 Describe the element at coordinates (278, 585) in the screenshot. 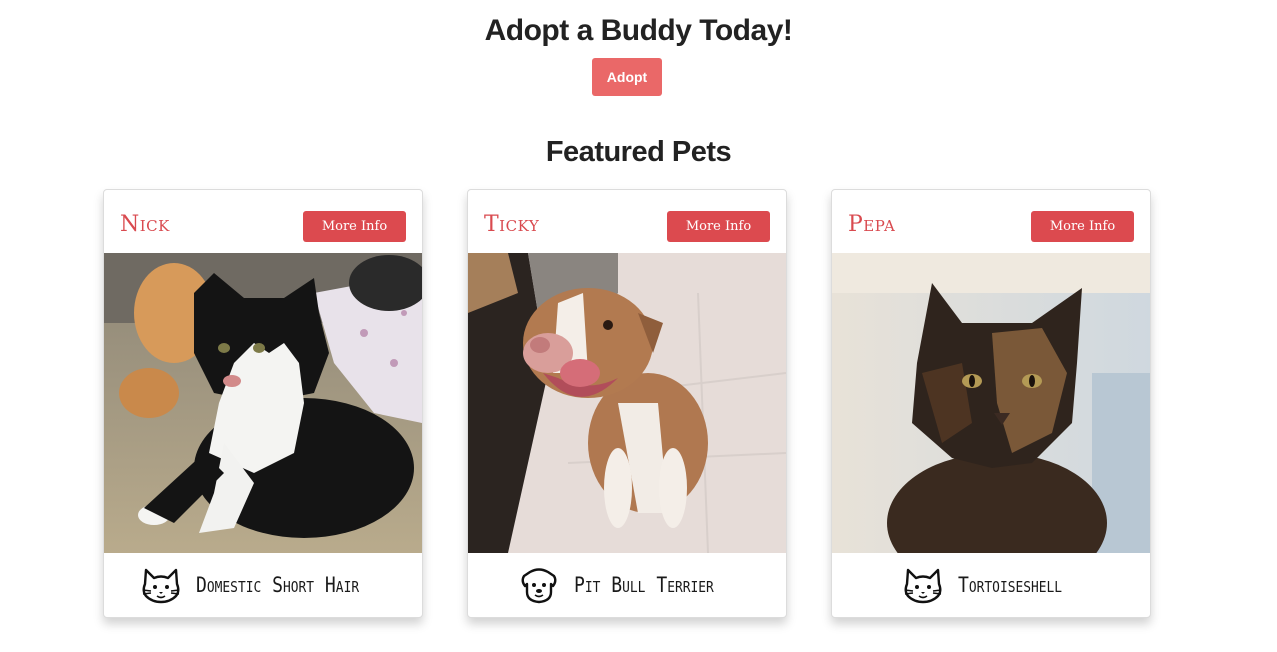

I see `breed-label: Domestic Short Hair` at that location.